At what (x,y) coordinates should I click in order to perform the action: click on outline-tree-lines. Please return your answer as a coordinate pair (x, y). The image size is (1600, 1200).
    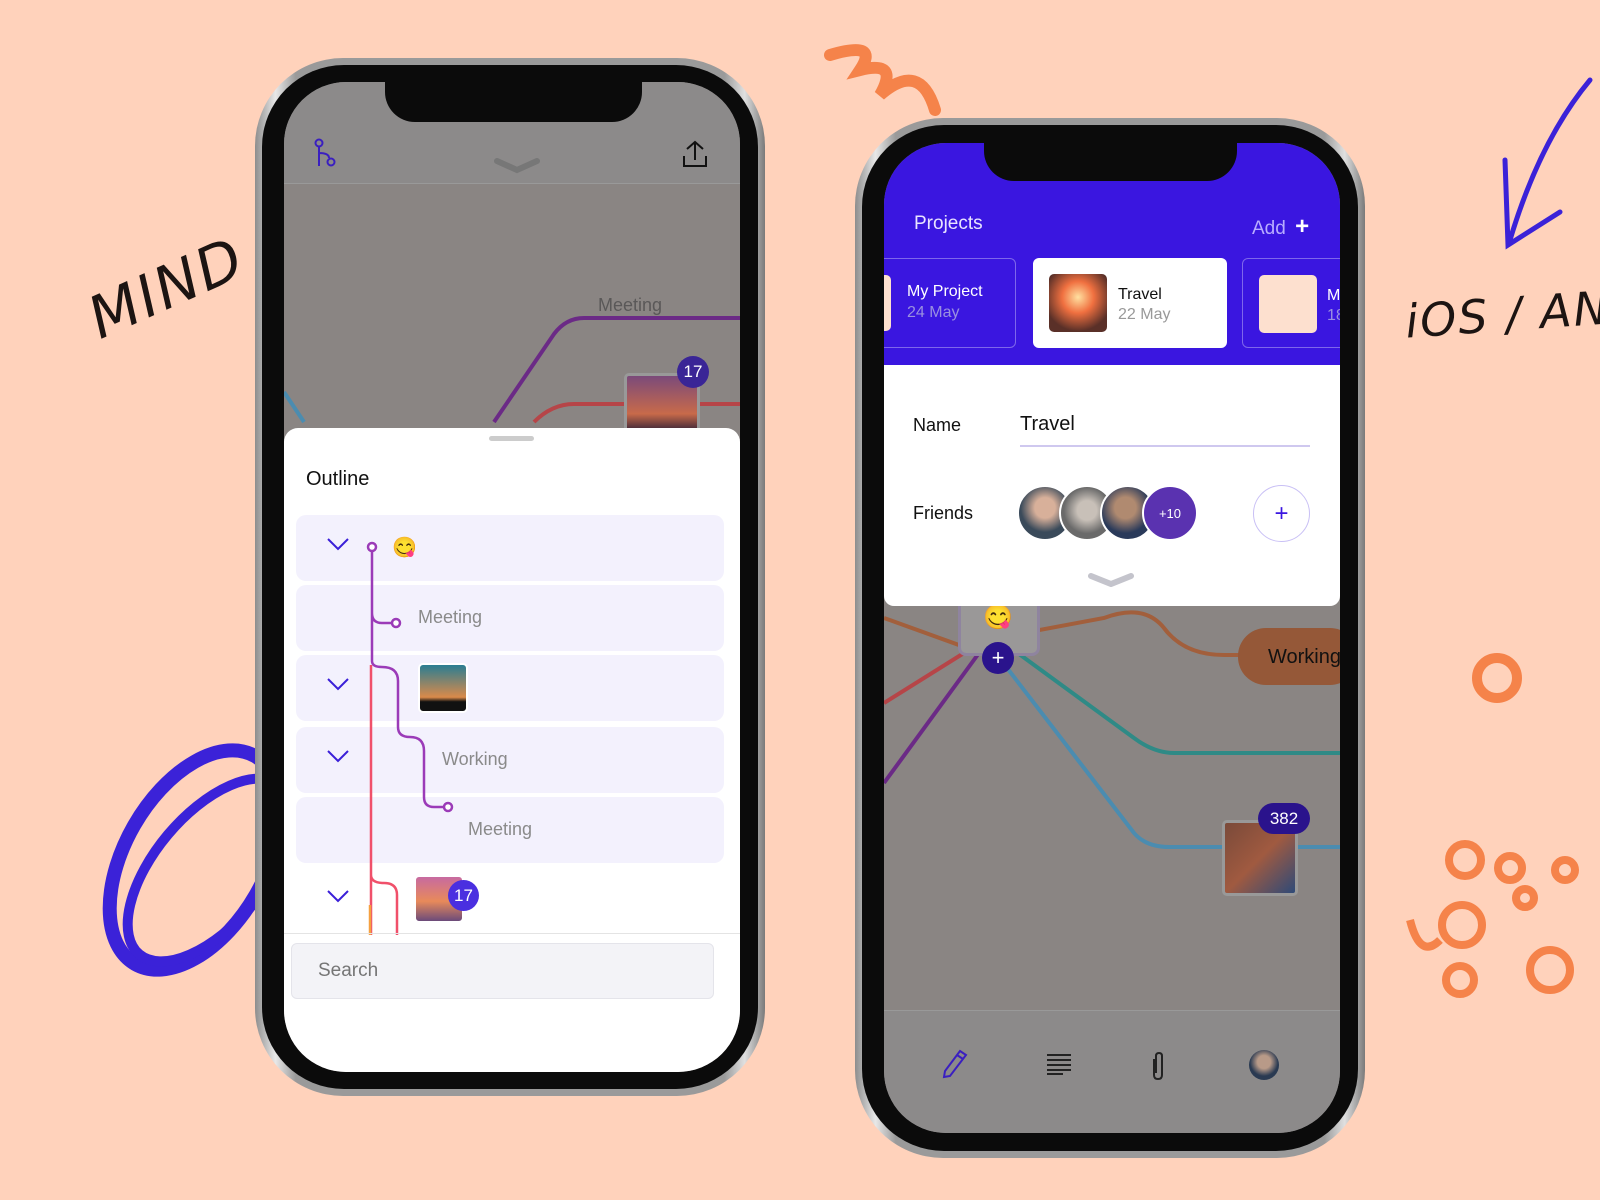
    Looking at the image, I should click on (410, 738).